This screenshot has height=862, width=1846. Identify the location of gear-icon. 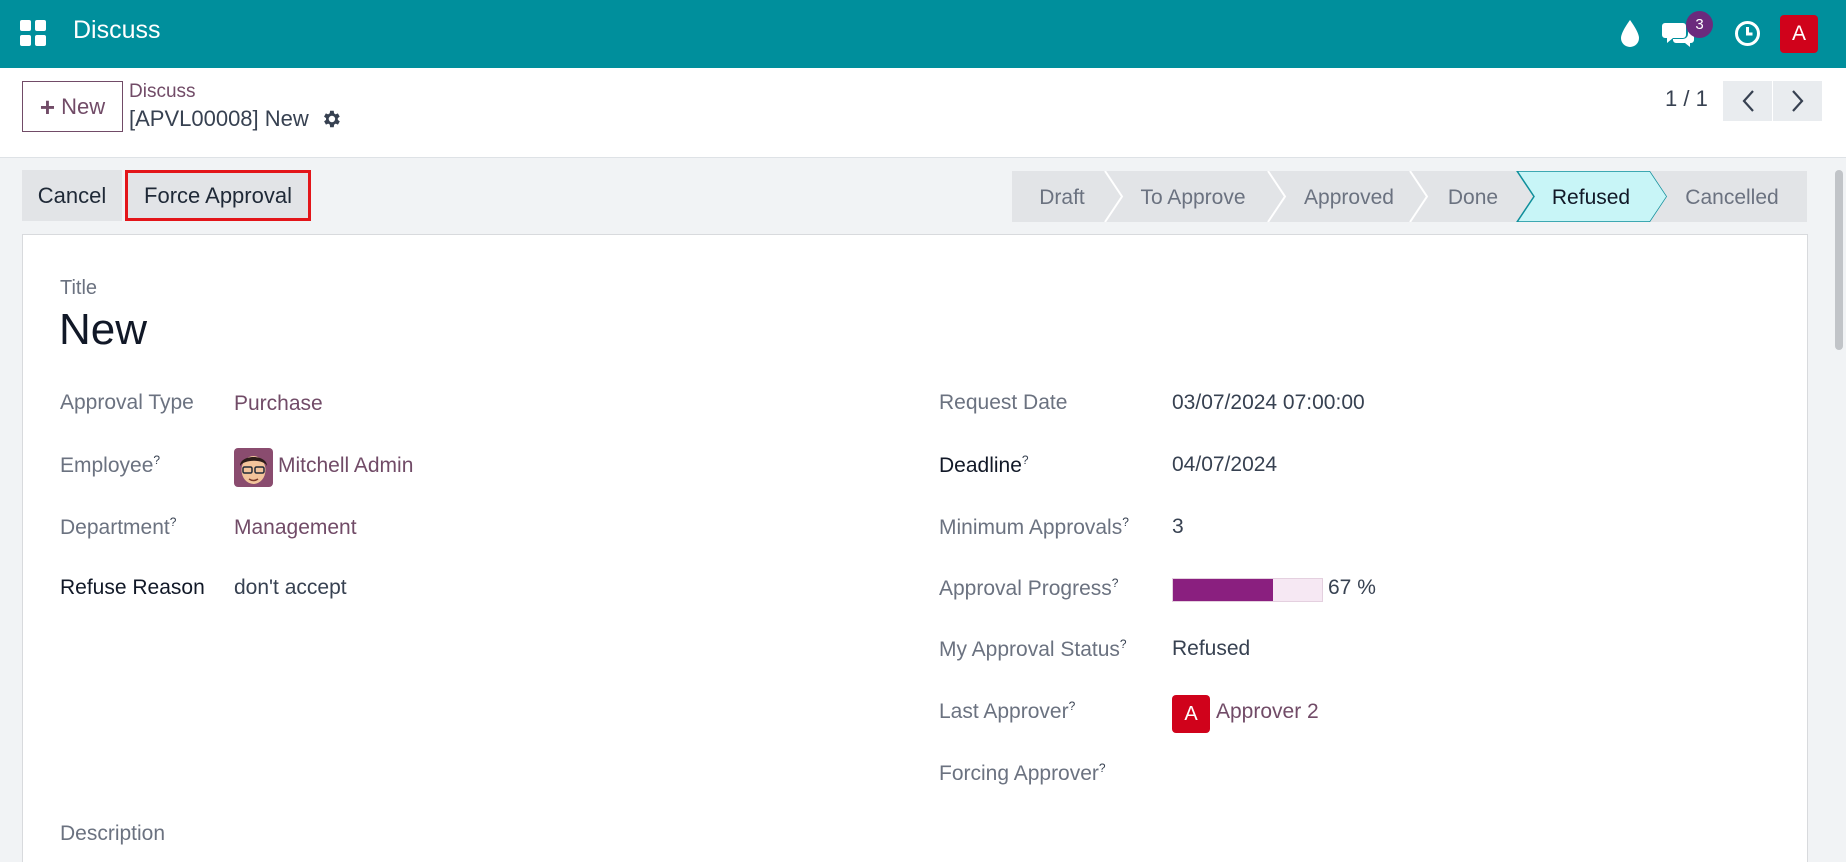
(331, 119).